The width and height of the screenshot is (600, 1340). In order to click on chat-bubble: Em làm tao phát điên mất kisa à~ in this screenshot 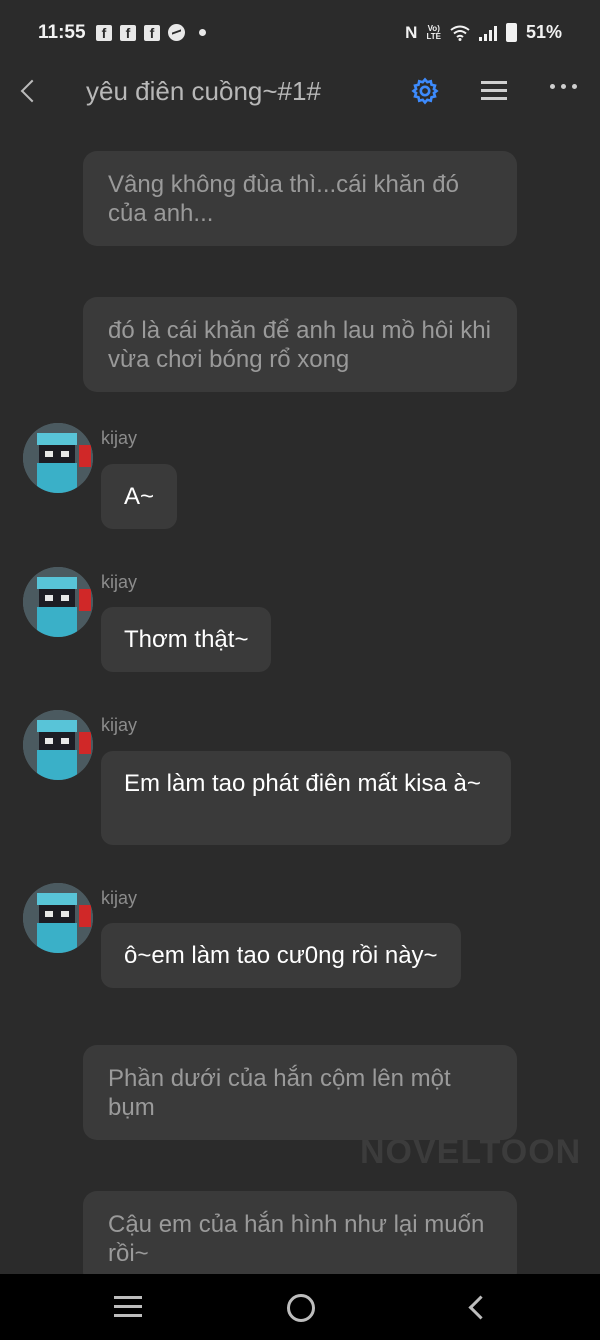, I will do `click(306, 798)`.